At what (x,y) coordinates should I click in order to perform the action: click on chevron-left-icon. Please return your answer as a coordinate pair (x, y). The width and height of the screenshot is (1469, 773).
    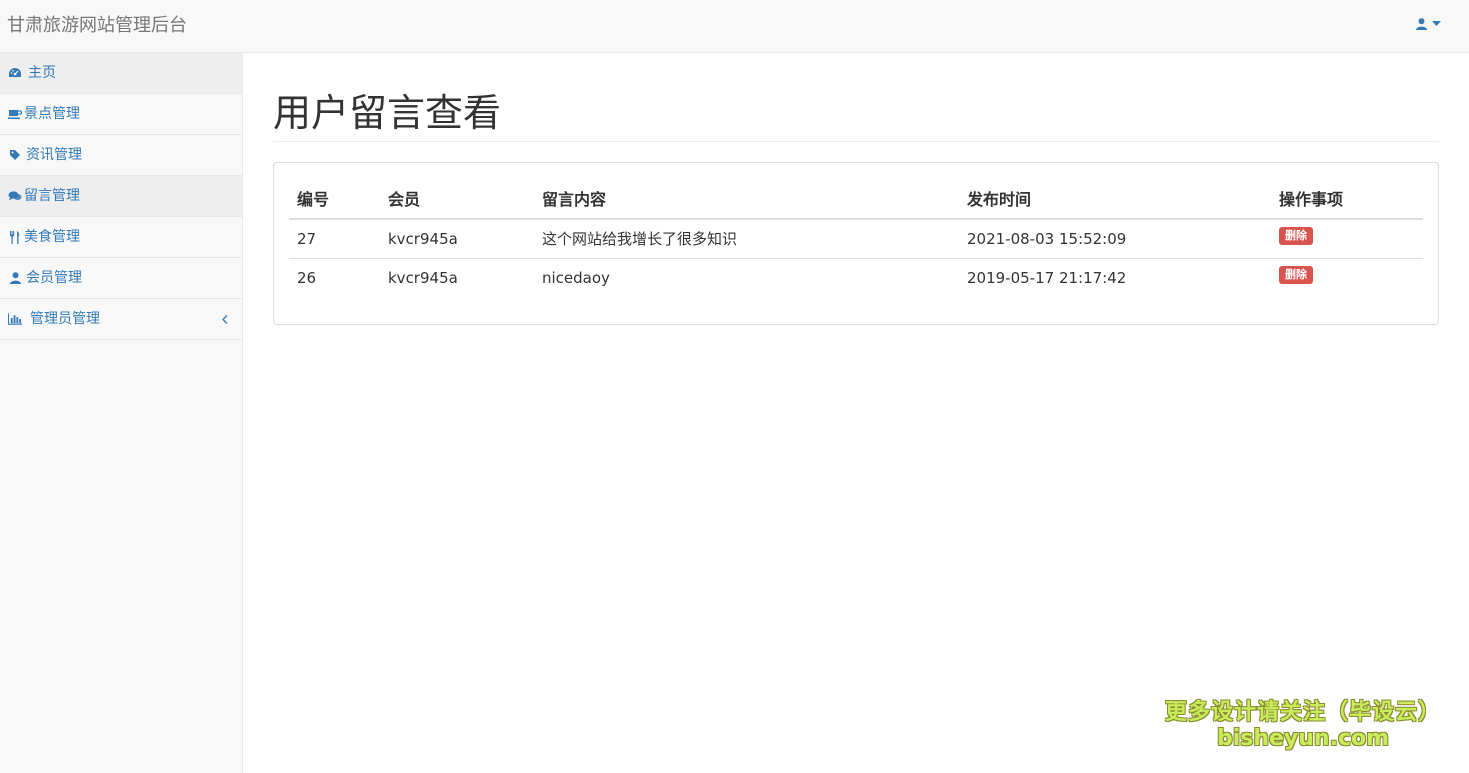
    Looking at the image, I should click on (225, 320).